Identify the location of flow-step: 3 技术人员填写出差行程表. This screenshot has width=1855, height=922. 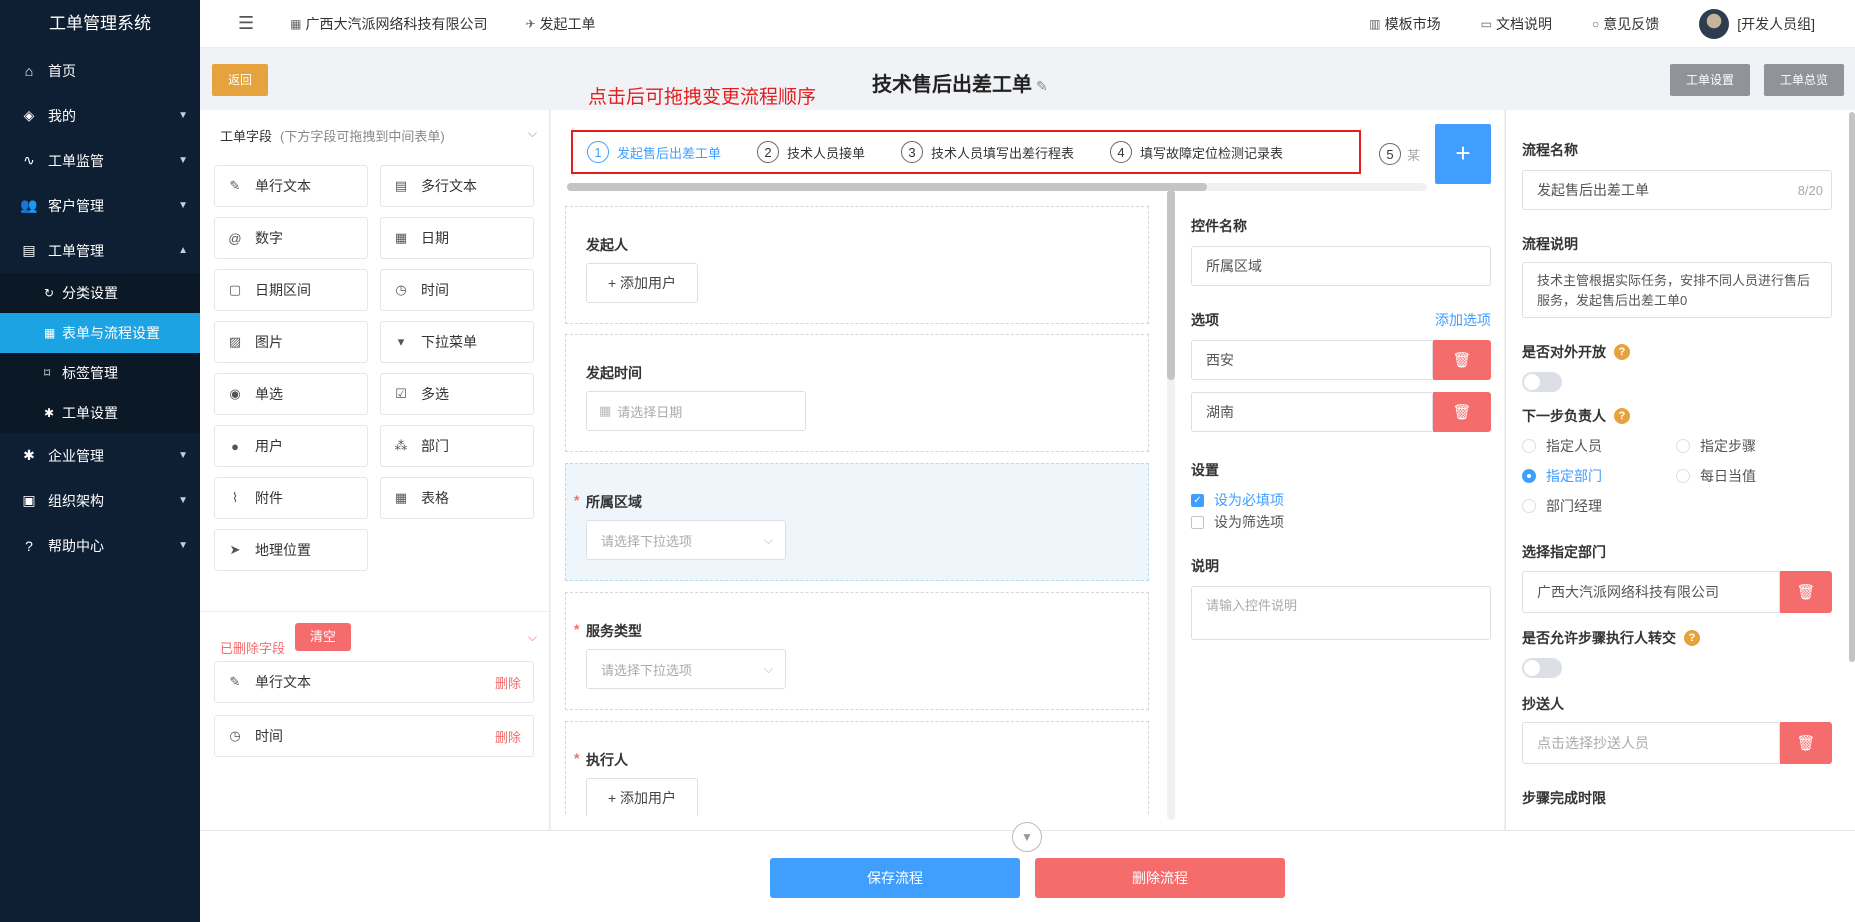
(987, 152).